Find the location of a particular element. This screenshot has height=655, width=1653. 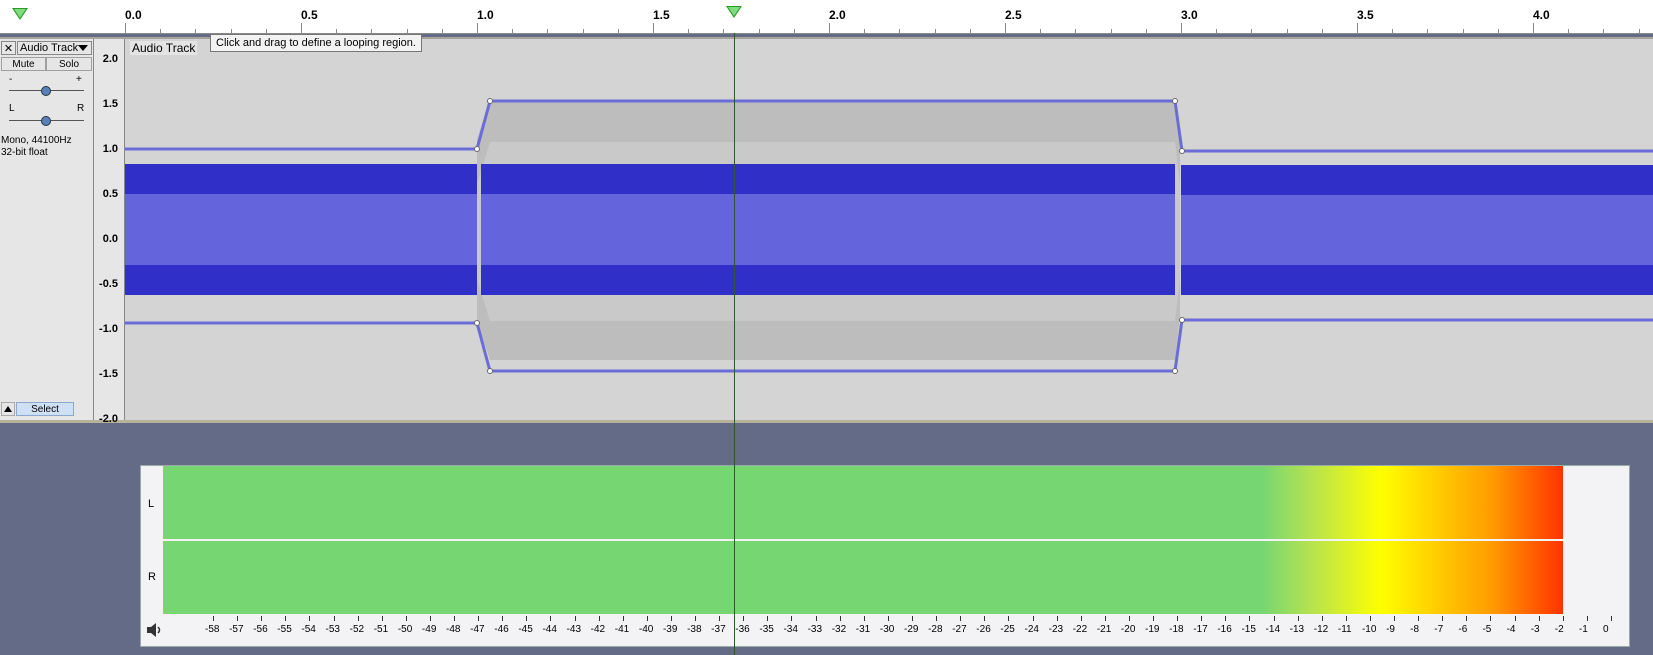

track-menu-button: Audio Track is located at coordinates (54, 48).